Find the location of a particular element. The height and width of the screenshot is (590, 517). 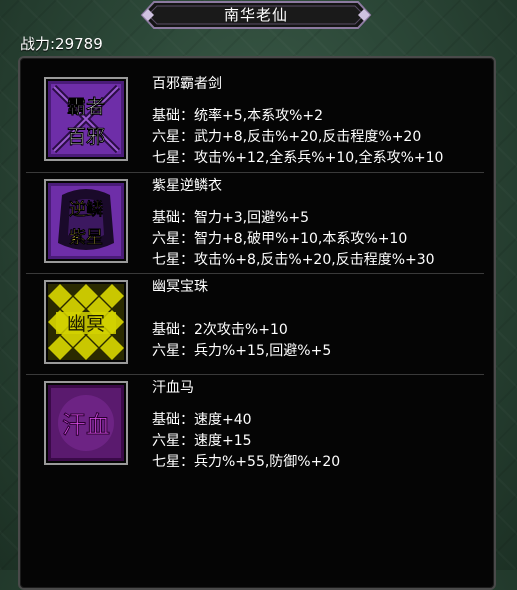

horse-icon: 汗血 is located at coordinates (86, 423).